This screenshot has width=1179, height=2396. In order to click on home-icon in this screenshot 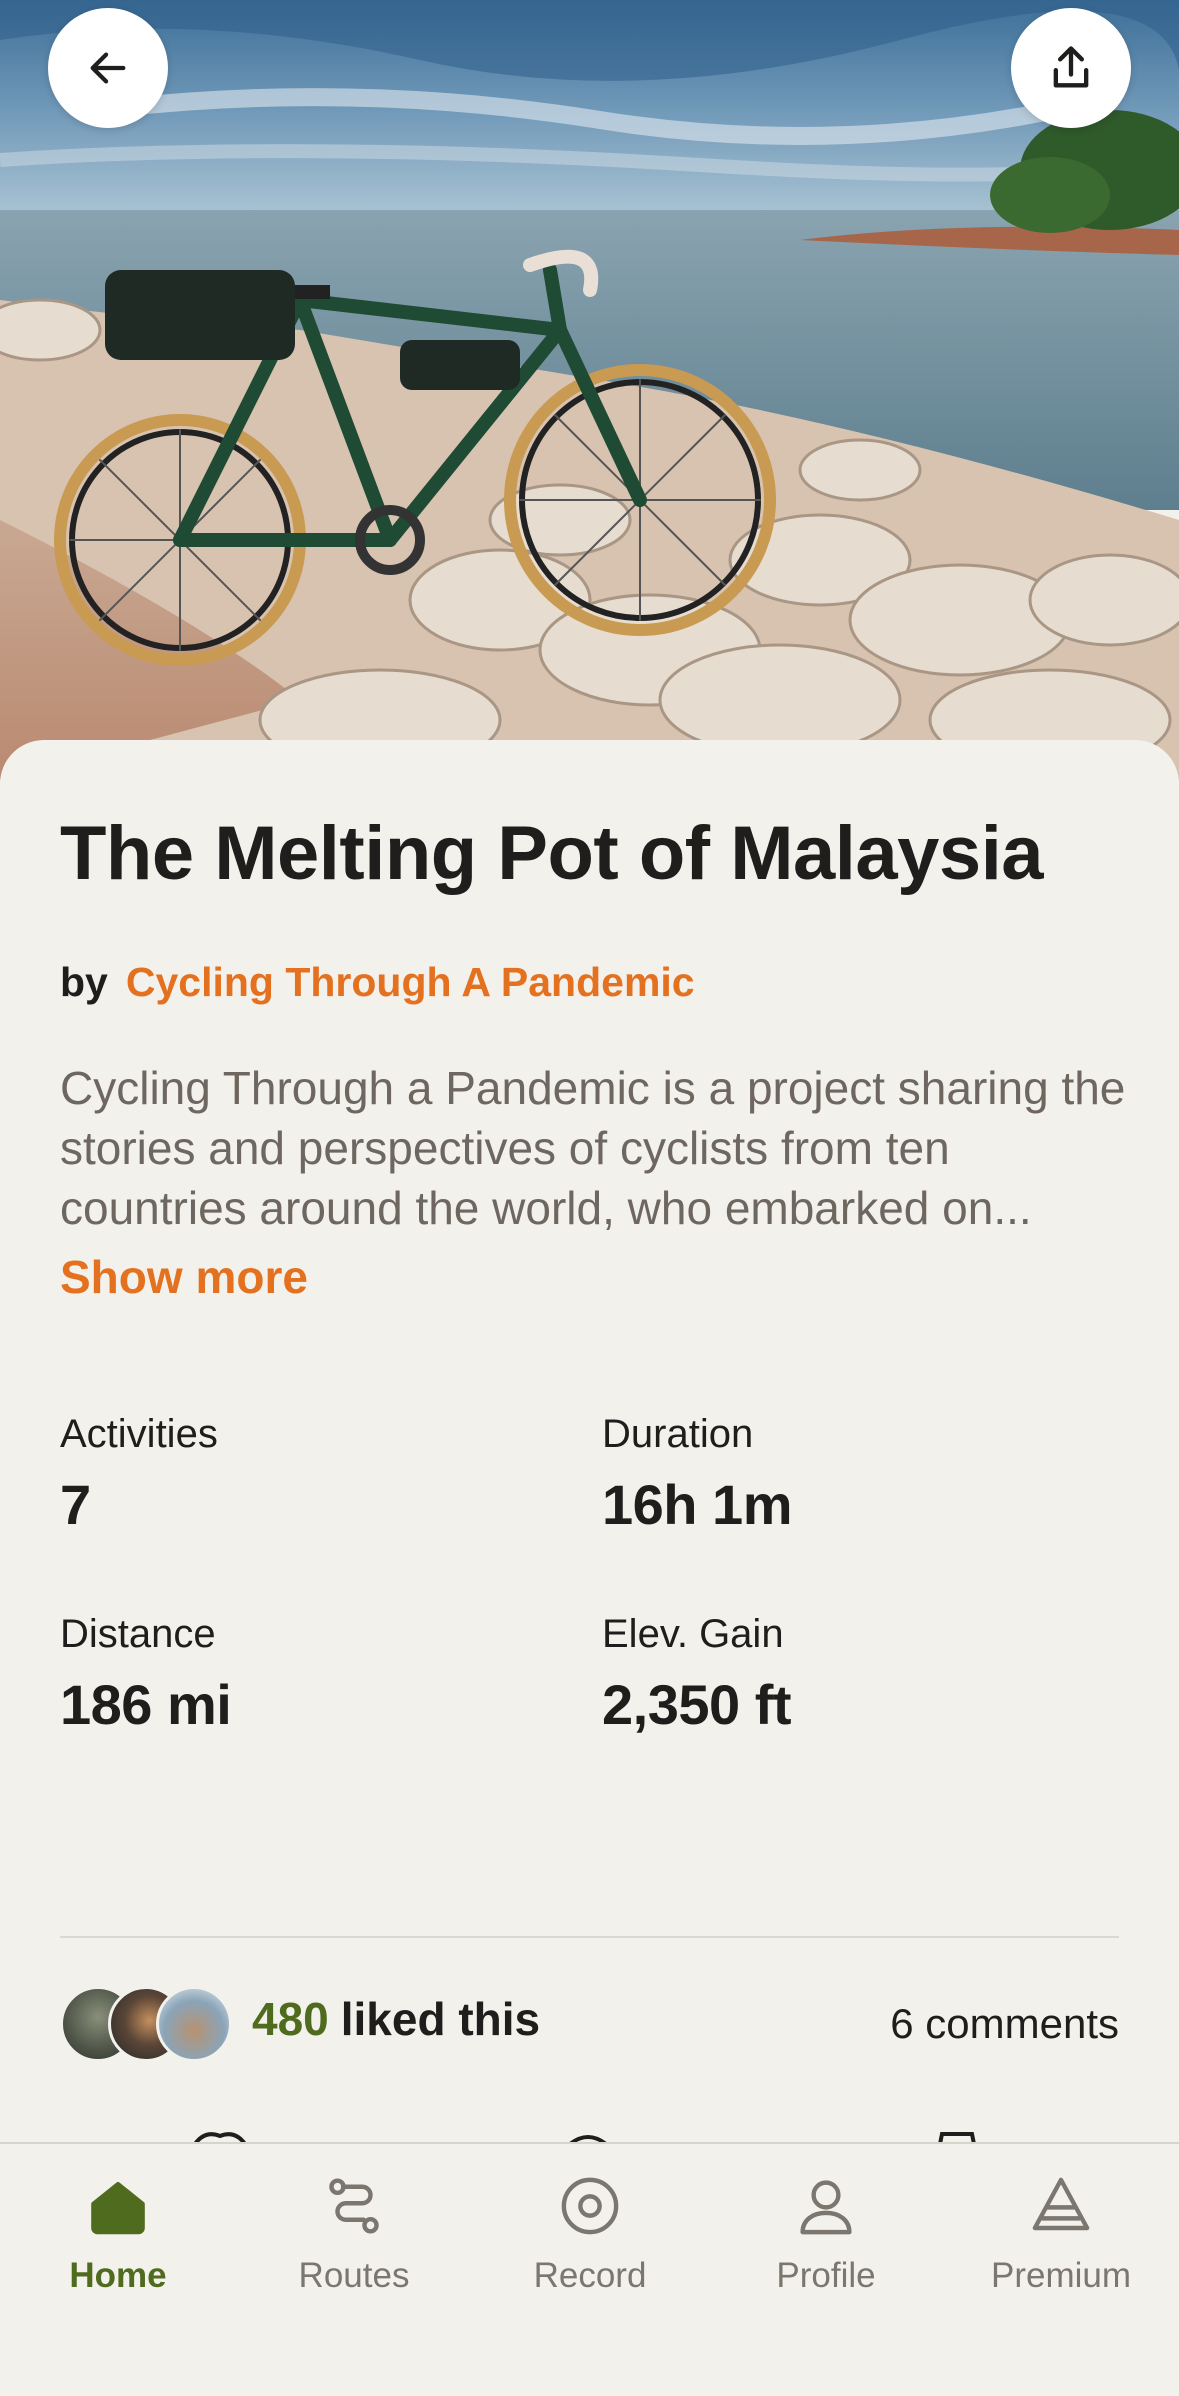, I will do `click(118, 2208)`.